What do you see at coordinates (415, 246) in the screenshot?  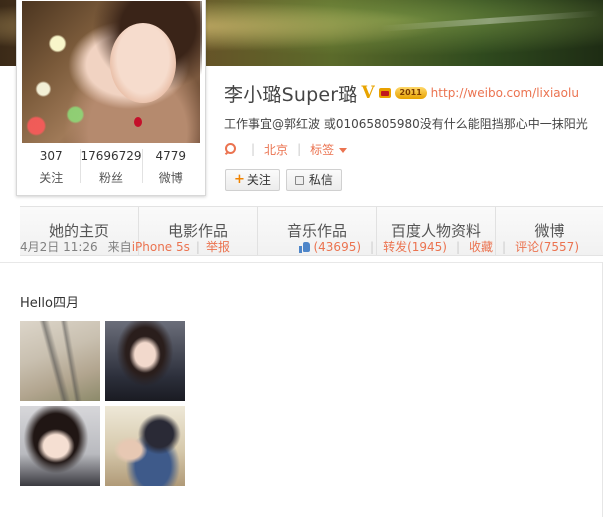 I see `repost-link: 转发(1945)` at bounding box center [415, 246].